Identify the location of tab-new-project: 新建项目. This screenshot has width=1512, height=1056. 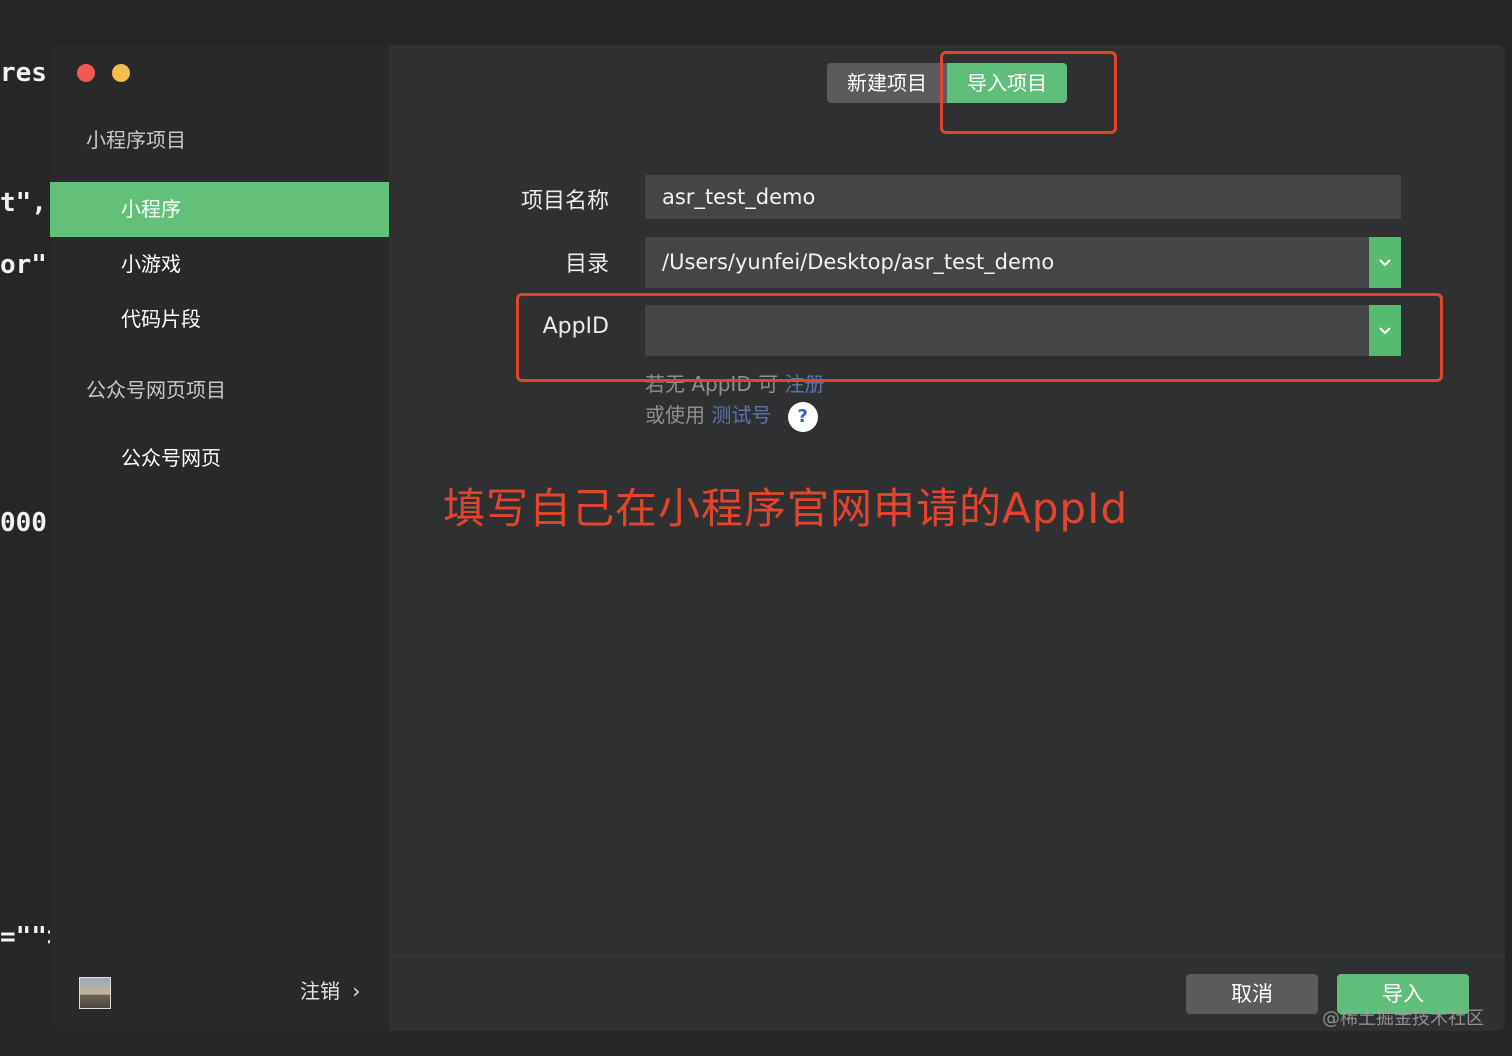
(887, 83).